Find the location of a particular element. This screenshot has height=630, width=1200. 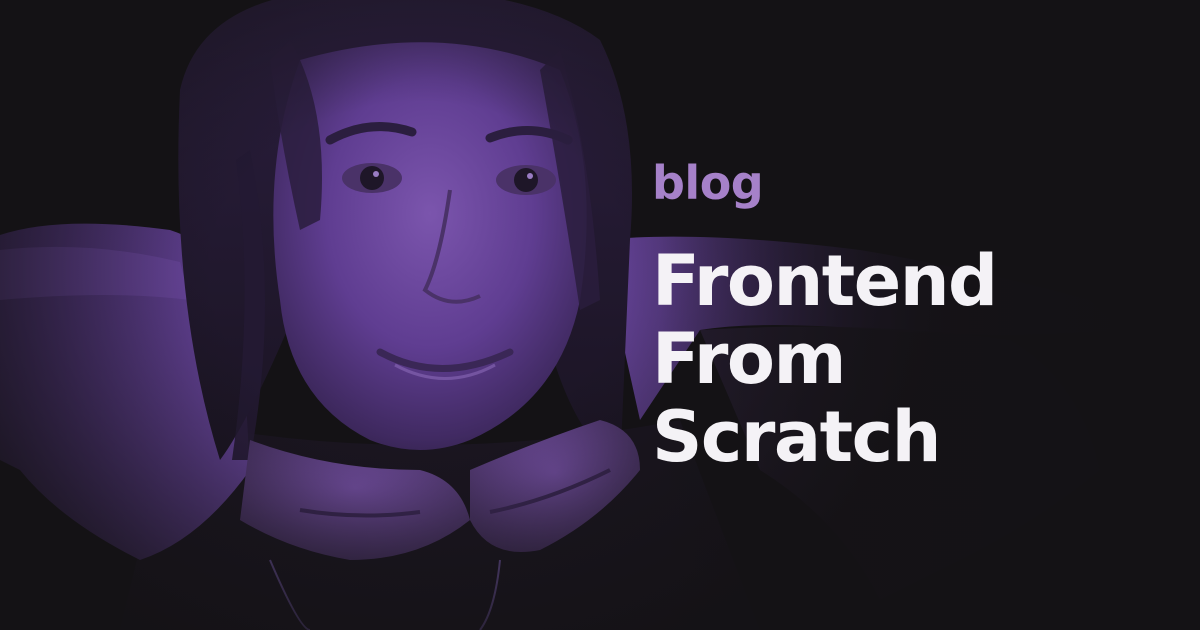

title-line-1: Frontend is located at coordinates (825, 281).